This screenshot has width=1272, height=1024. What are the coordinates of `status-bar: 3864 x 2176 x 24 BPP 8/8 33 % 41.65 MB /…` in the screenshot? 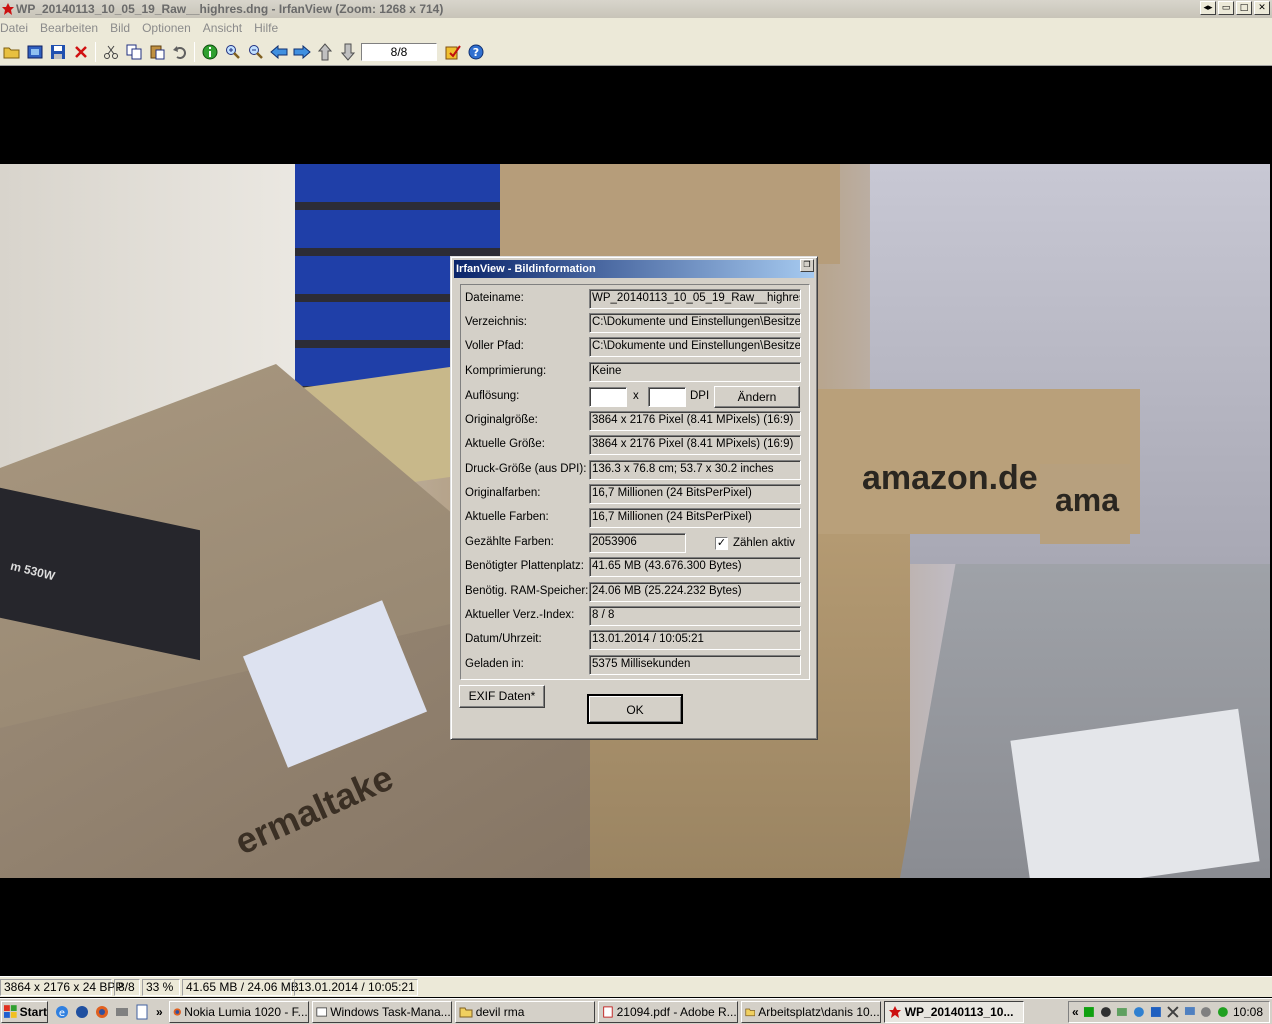 It's located at (636, 986).